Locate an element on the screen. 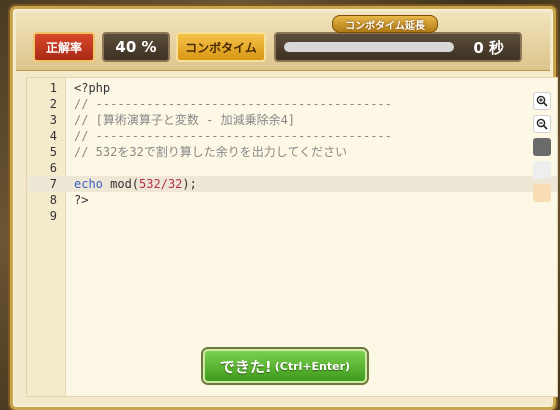  combo-time-button: コンボタイム is located at coordinates (221, 47).